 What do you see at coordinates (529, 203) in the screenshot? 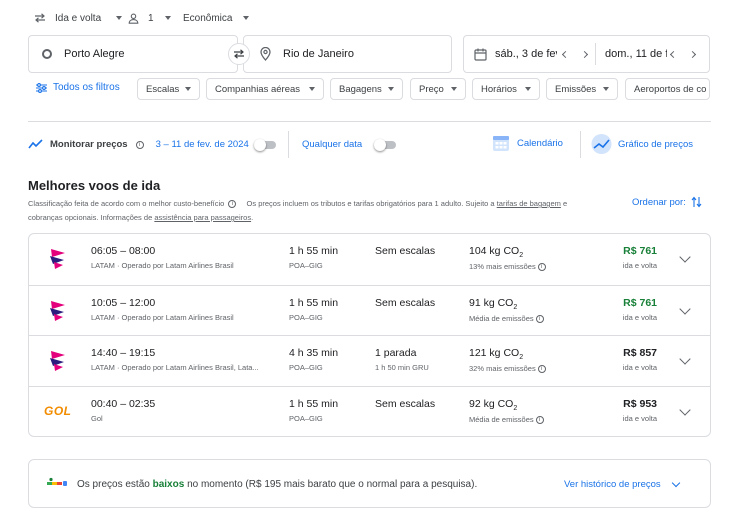
I see `baggage-fees-link: tarifas de bagagem` at bounding box center [529, 203].